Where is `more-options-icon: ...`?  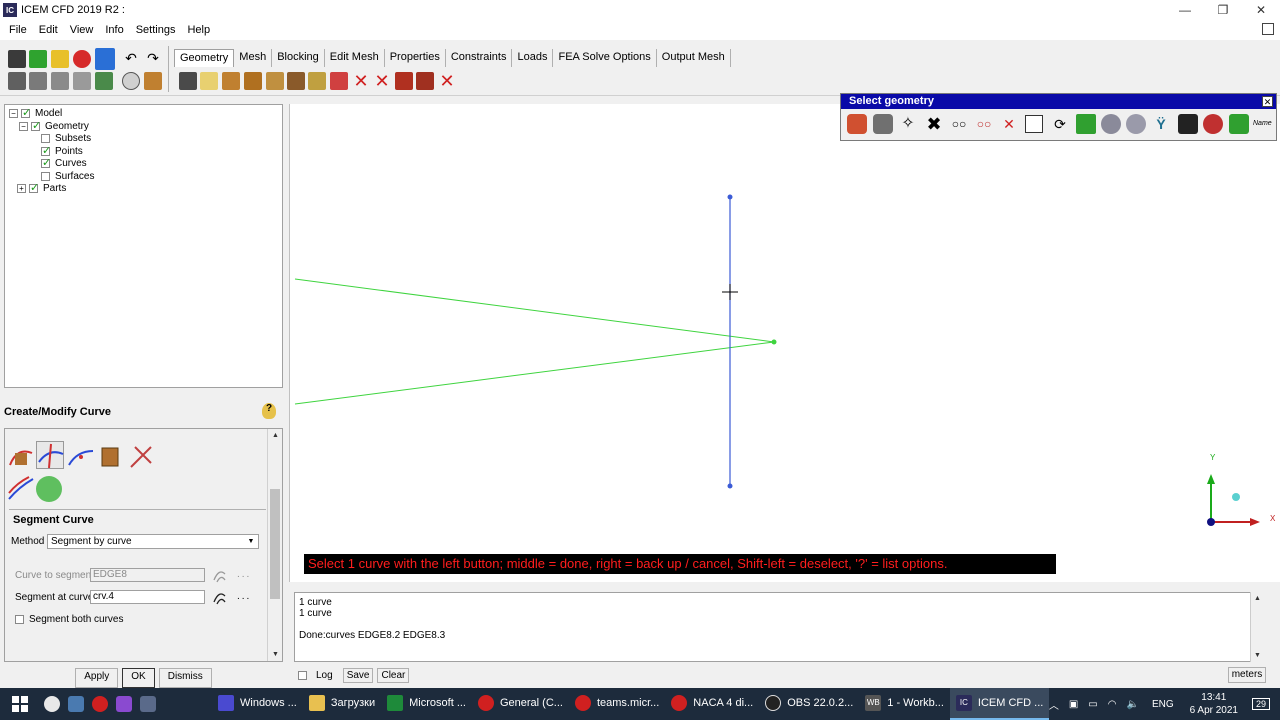
more-options-icon: ... is located at coordinates (244, 596).